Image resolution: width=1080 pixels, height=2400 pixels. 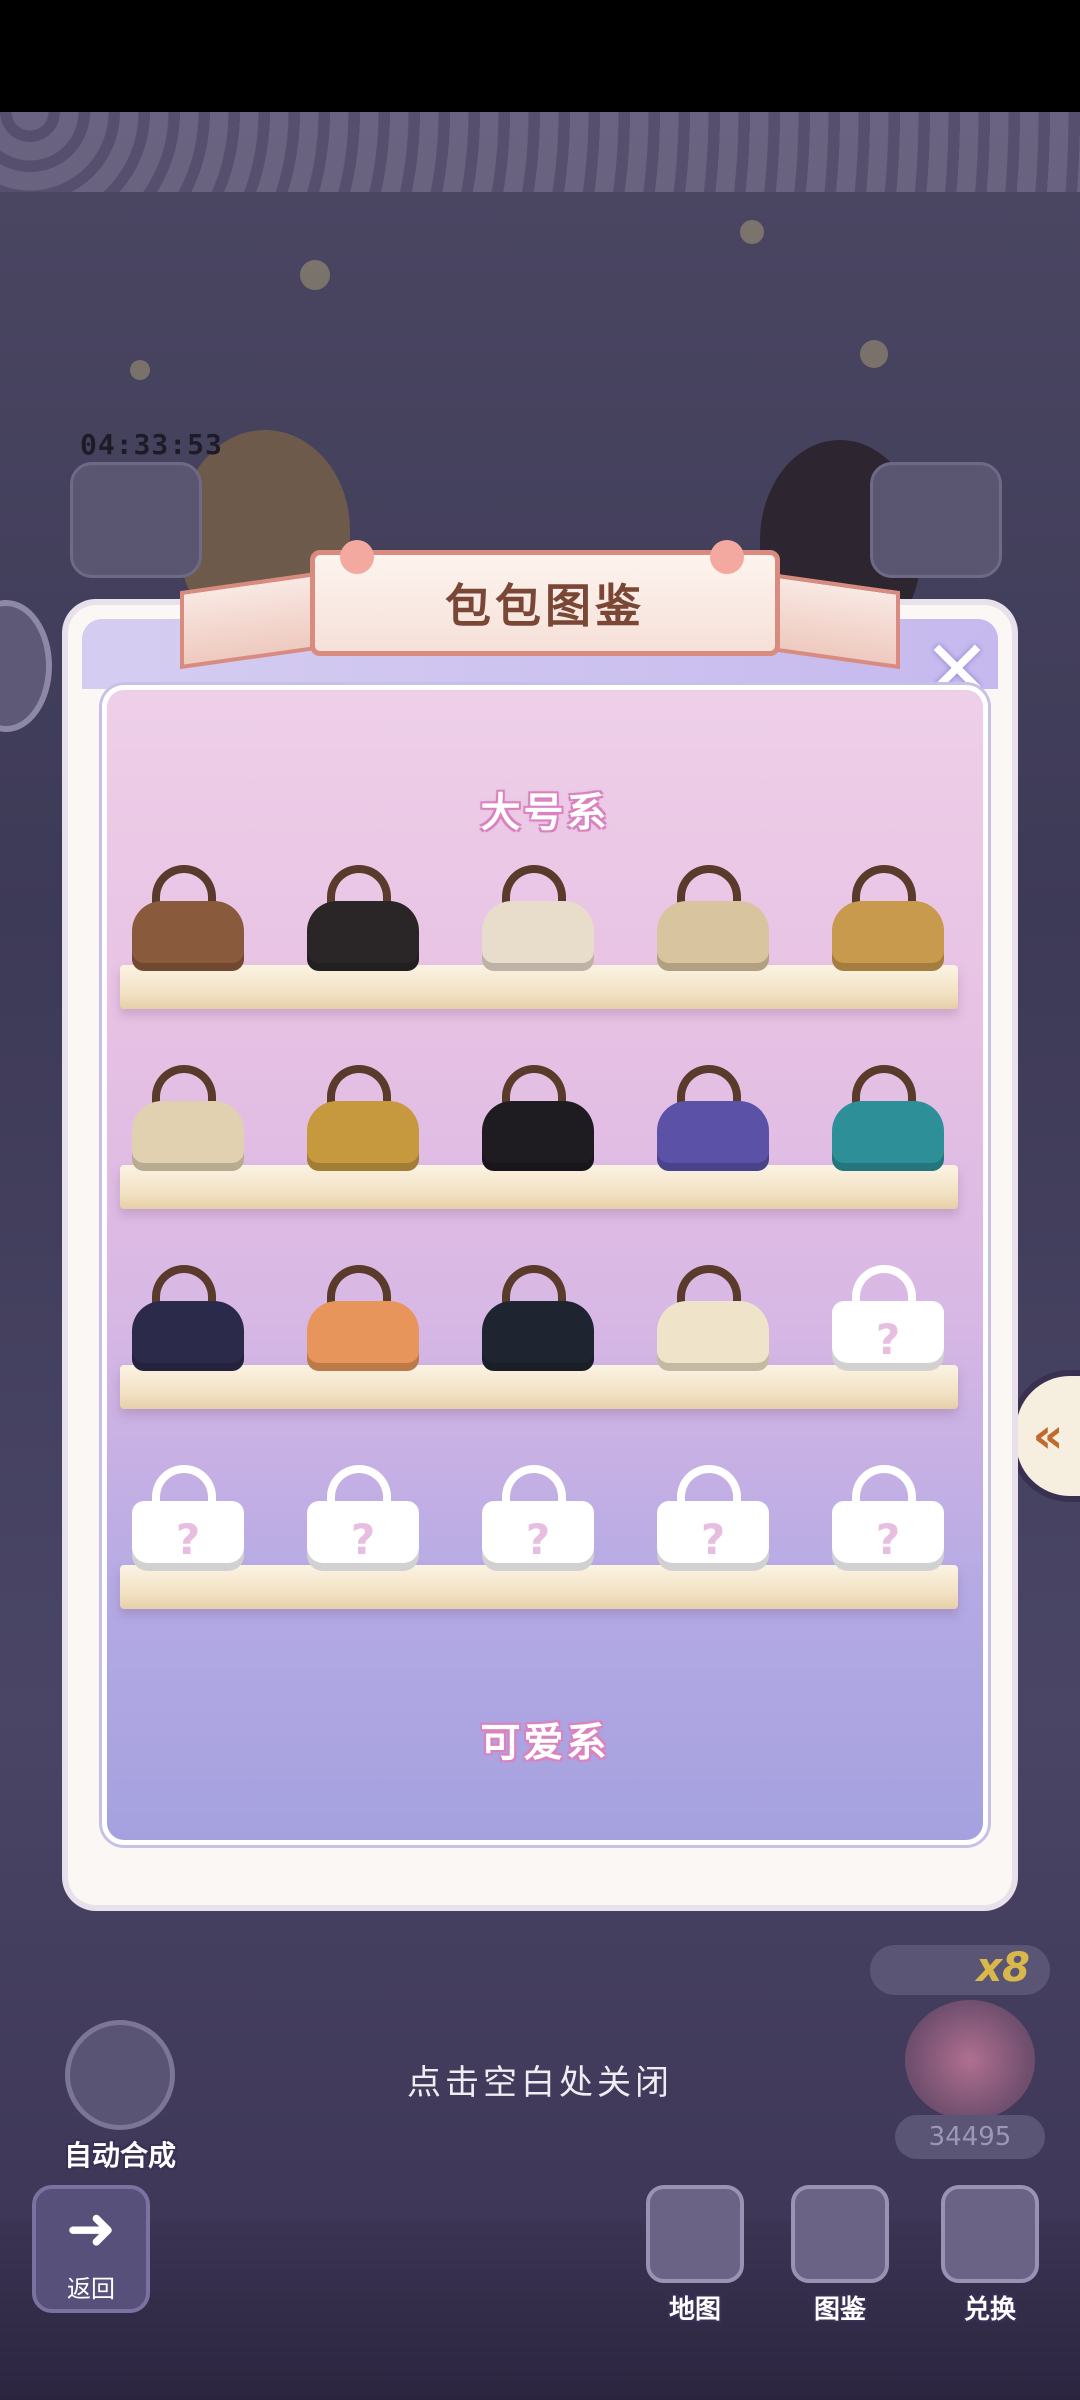 I want to click on title-banner: 包包图鉴, so click(x=540, y=605).